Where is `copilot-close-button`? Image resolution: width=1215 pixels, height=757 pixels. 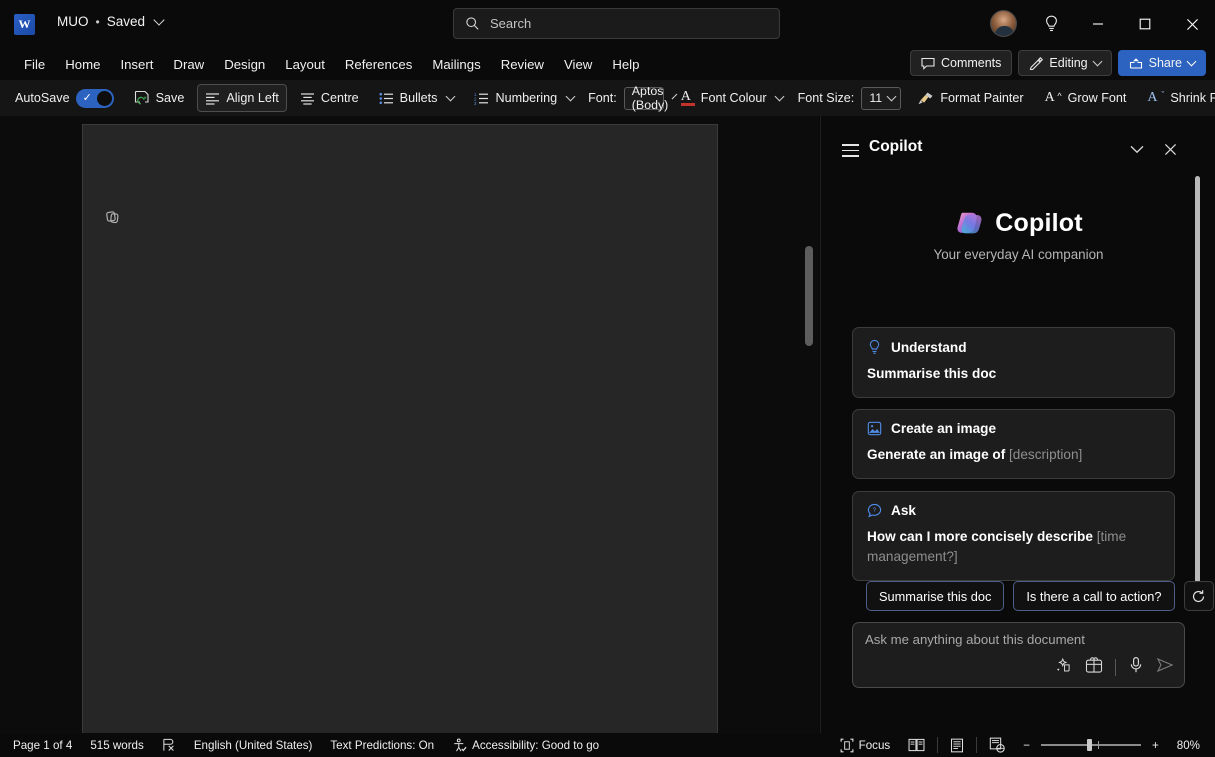
copilot-close-button is located at coordinates (1170, 149).